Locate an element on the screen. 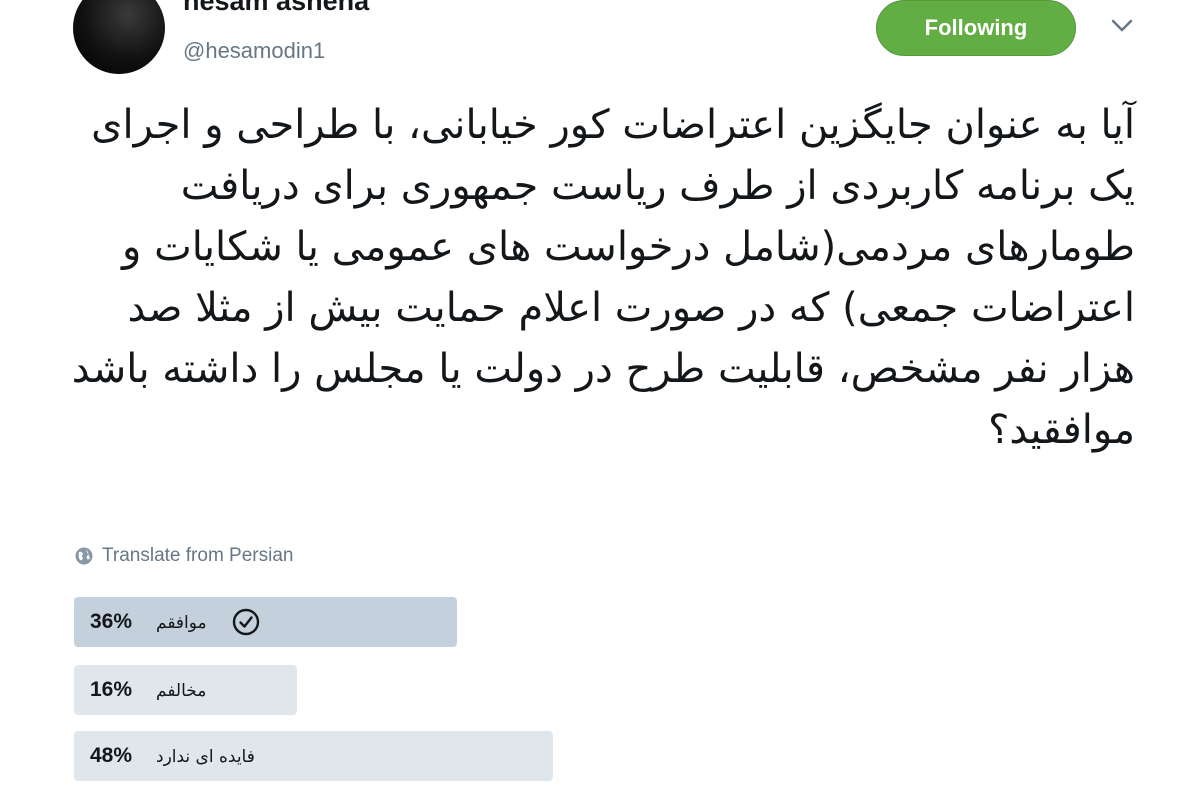 This screenshot has height=800, width=1200. poll-option-label: مخالفم is located at coordinates (181, 691).